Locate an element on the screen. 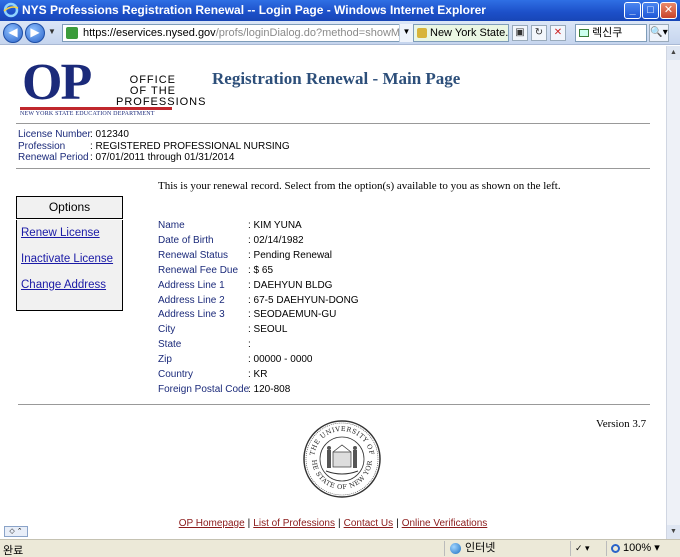 The image size is (680, 557). renewal-period-value: : 07/01/2011 through 01/31/2014 is located at coordinates (162, 157).